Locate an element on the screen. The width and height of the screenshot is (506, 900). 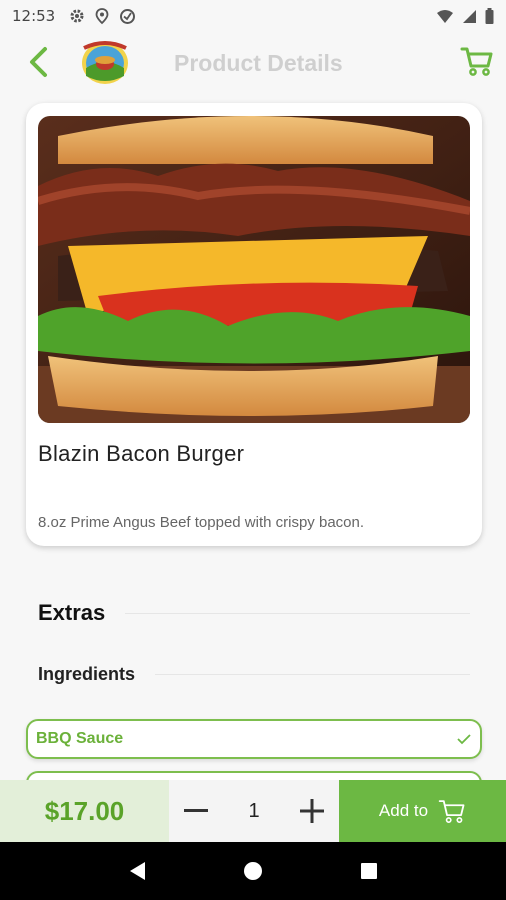
app-header: Product Details is located at coordinates (253, 62).